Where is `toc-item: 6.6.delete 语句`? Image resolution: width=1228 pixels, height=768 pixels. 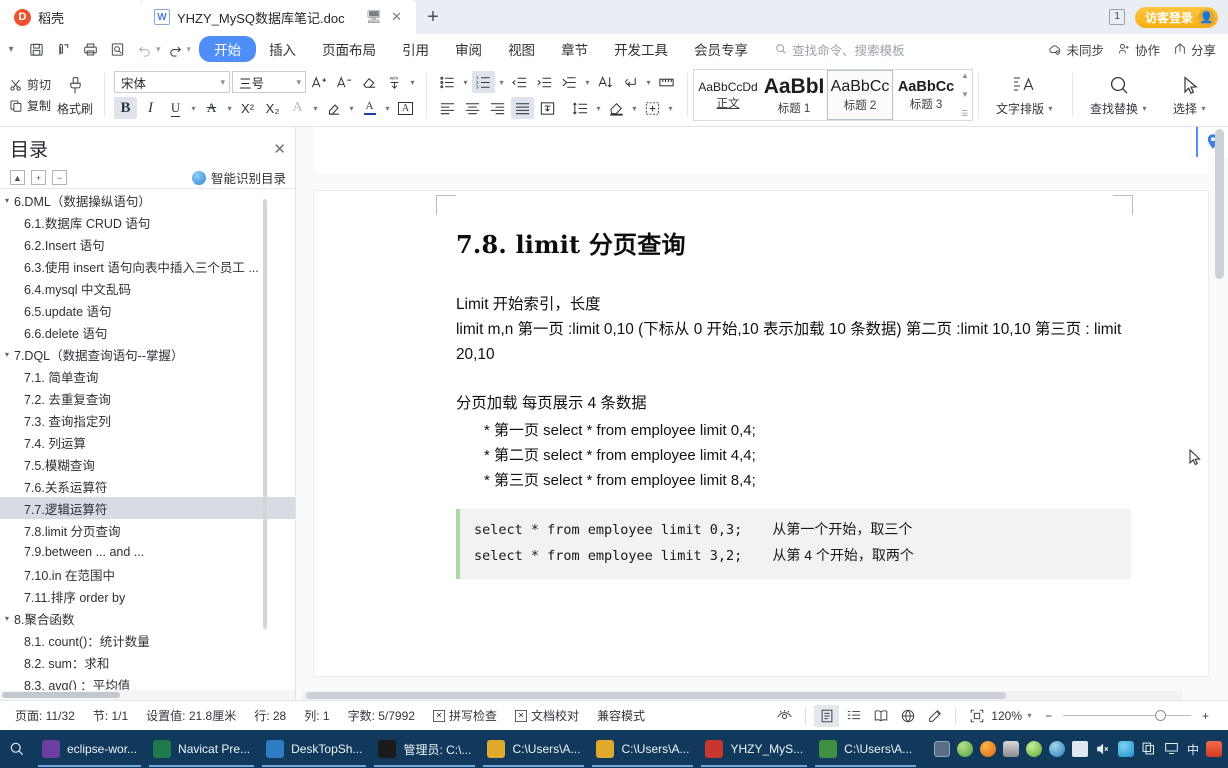 toc-item: 6.6.delete 语句 is located at coordinates (148, 332).